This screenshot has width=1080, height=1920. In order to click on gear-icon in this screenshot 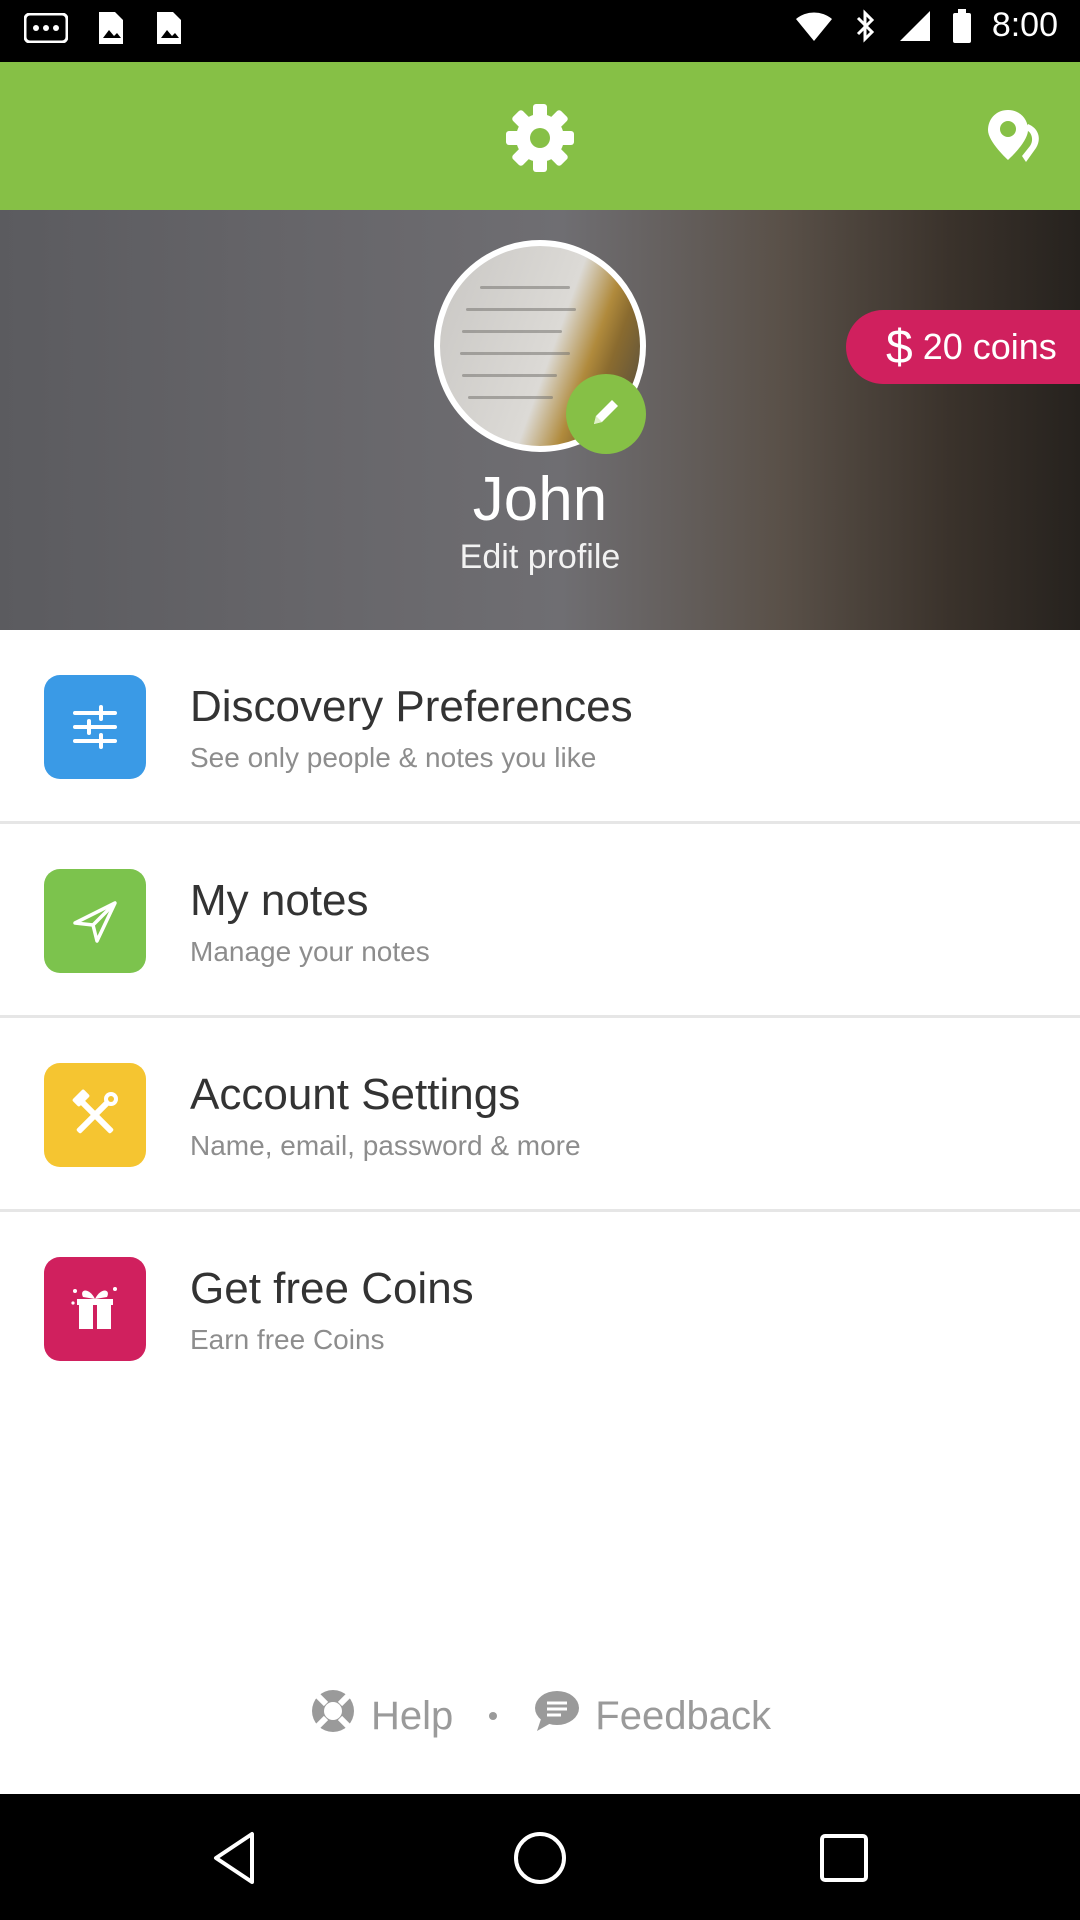, I will do `click(540, 138)`.